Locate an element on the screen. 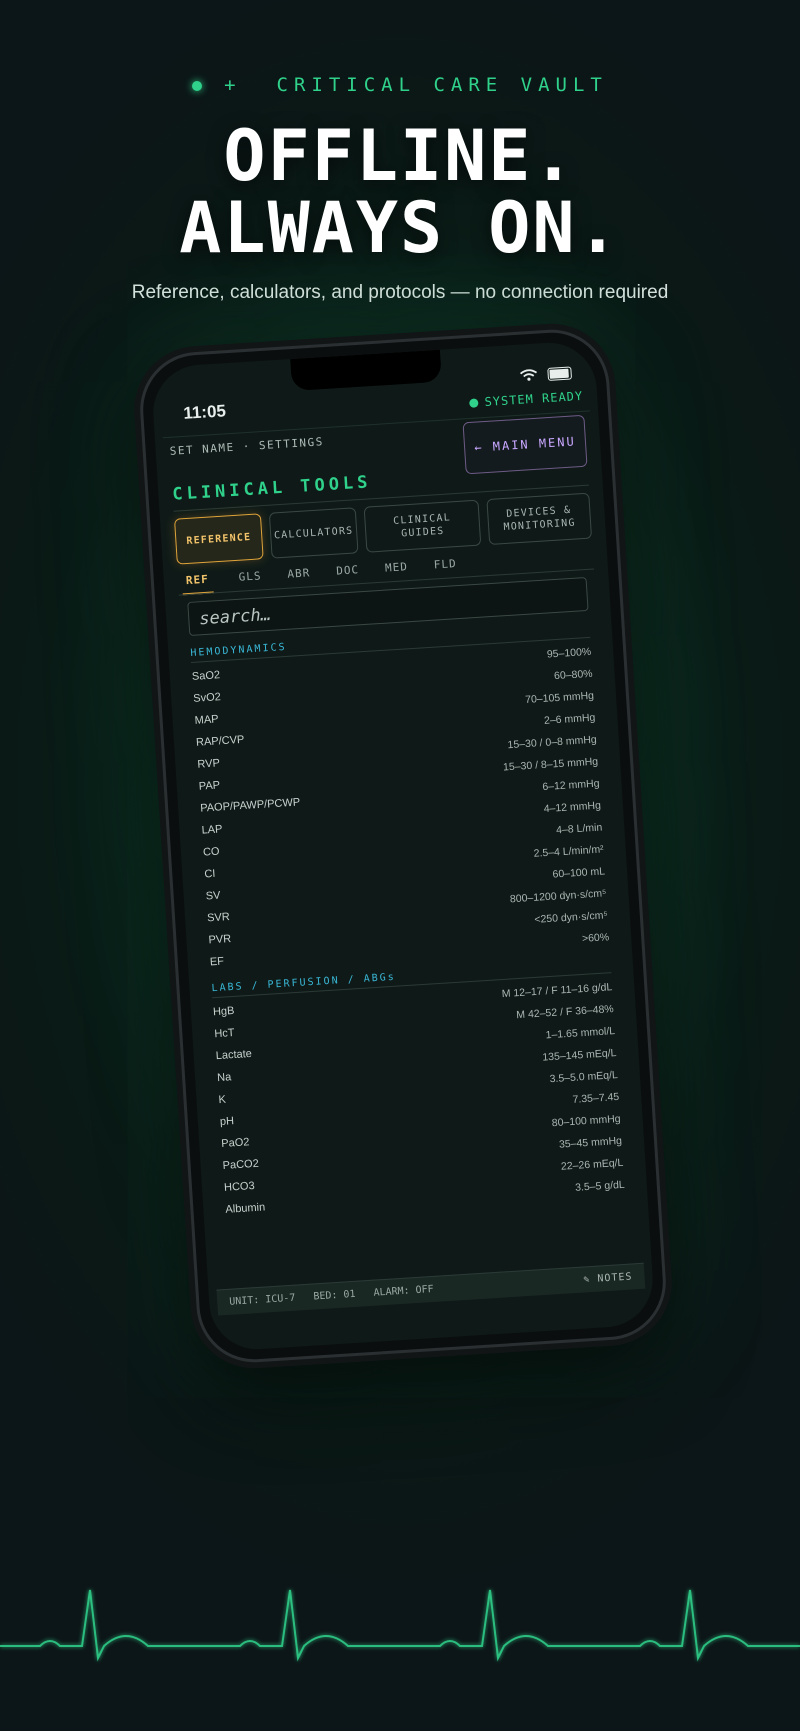 The image size is (800, 1731). system-ready-dot-icon is located at coordinates (474, 403).